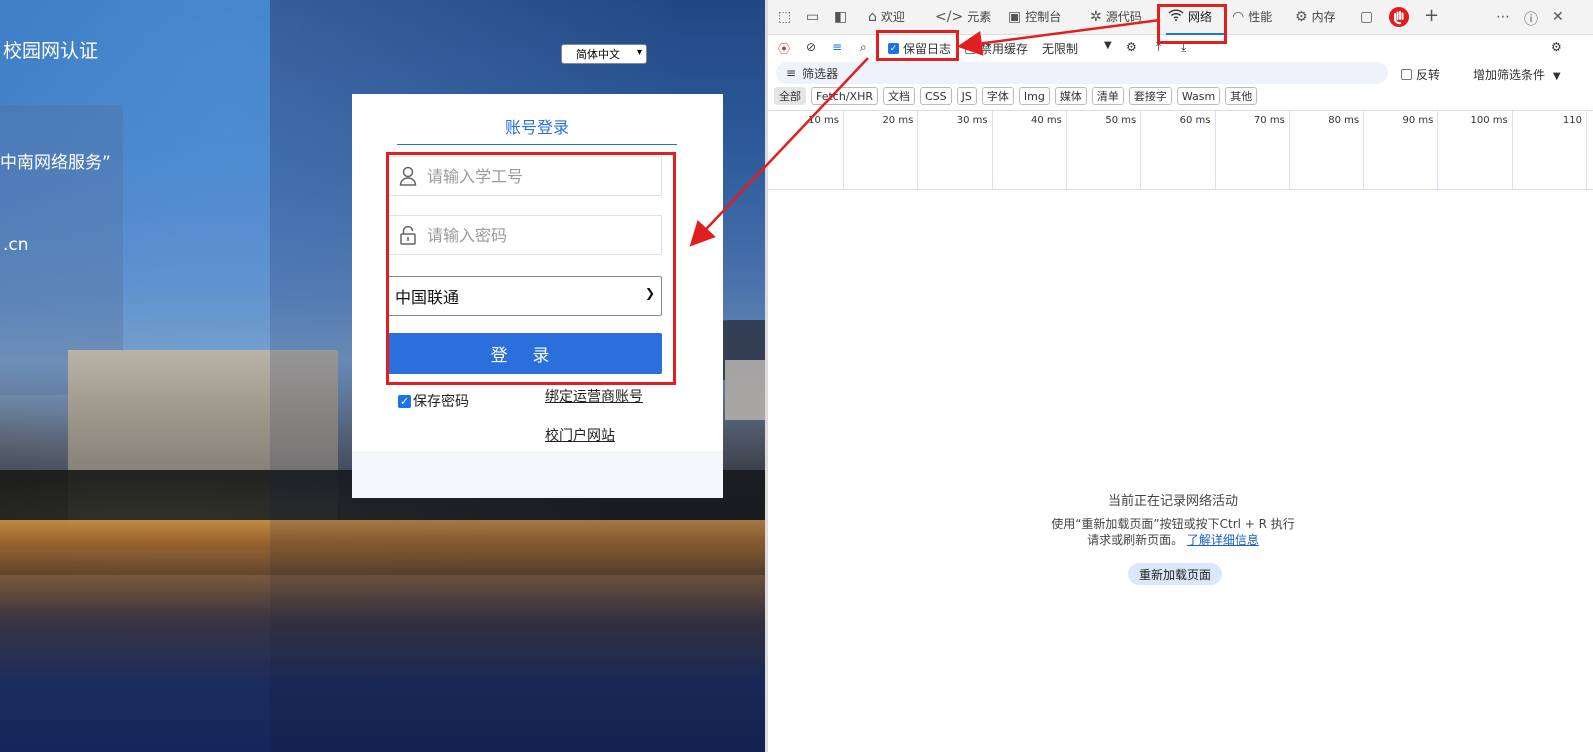 The height and width of the screenshot is (752, 1593). I want to click on settings-icon: ⚙, so click(1556, 47).